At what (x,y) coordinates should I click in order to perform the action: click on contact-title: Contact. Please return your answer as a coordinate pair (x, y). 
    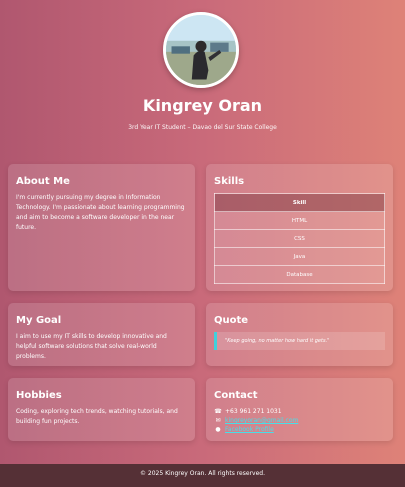
    Looking at the image, I should click on (236, 395).